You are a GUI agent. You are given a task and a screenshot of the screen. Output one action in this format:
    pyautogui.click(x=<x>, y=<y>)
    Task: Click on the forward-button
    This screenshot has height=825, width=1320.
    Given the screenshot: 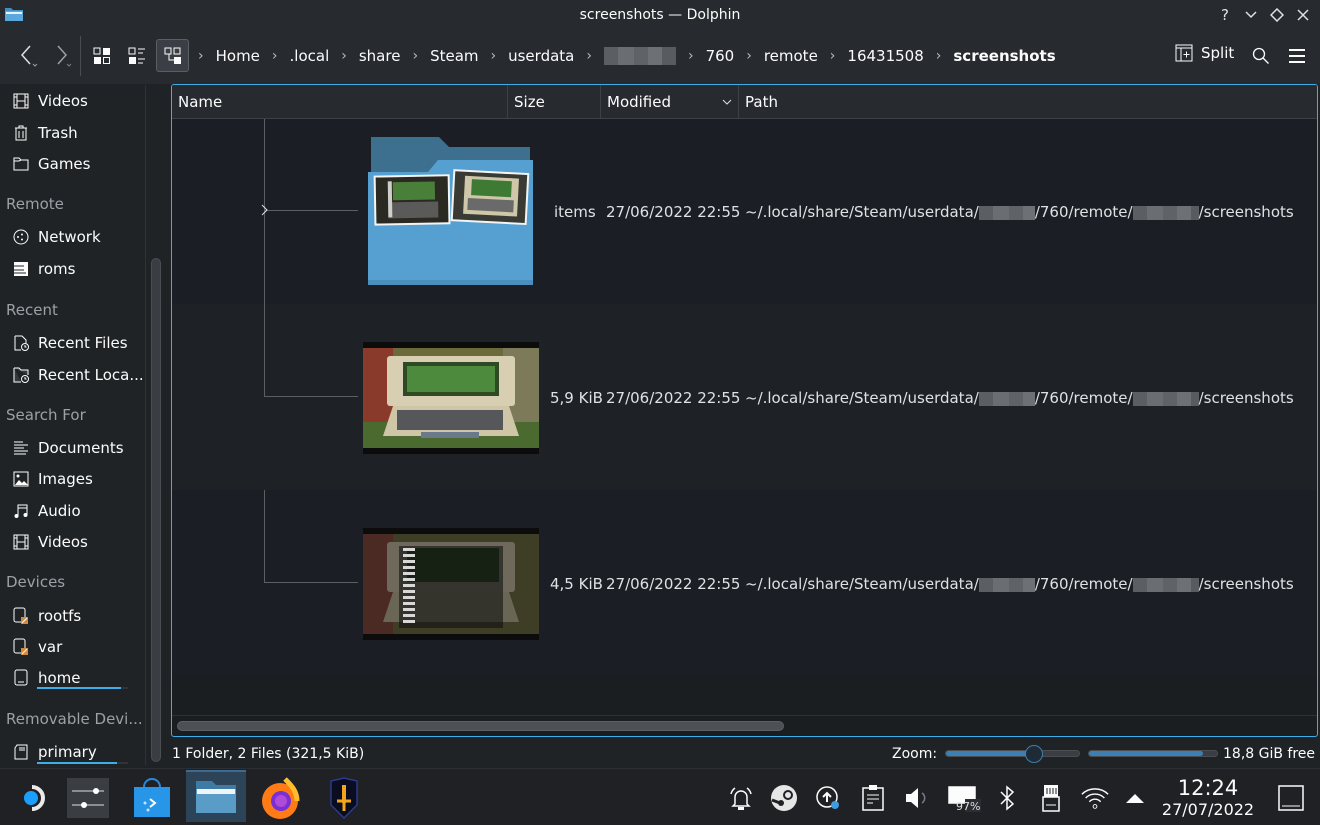 What is the action you would take?
    pyautogui.click(x=62, y=56)
    